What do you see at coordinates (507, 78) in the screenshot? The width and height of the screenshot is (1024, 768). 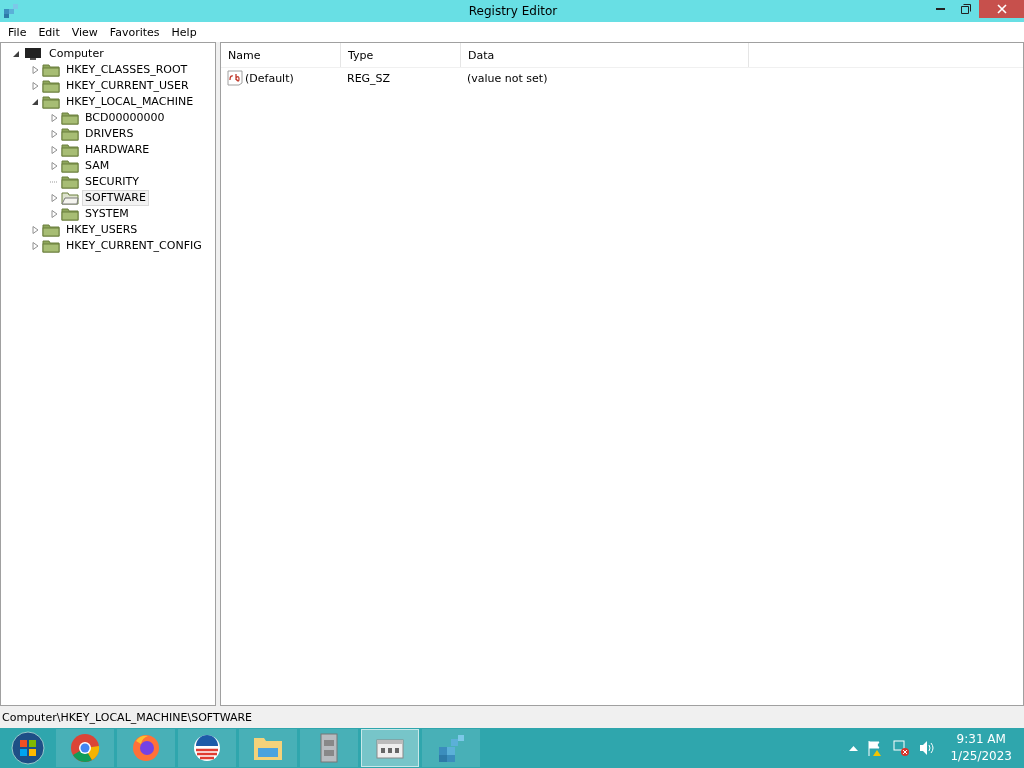 I see `table-cell: (value not set)` at bounding box center [507, 78].